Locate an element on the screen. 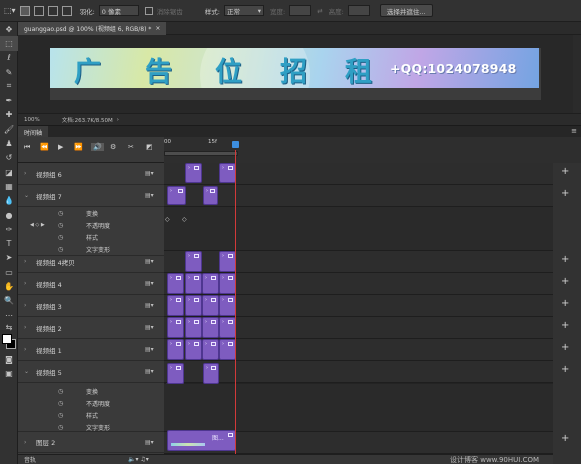 The width and height of the screenshot is (581, 464). blur-icon: 💧 is located at coordinates (9, 201).